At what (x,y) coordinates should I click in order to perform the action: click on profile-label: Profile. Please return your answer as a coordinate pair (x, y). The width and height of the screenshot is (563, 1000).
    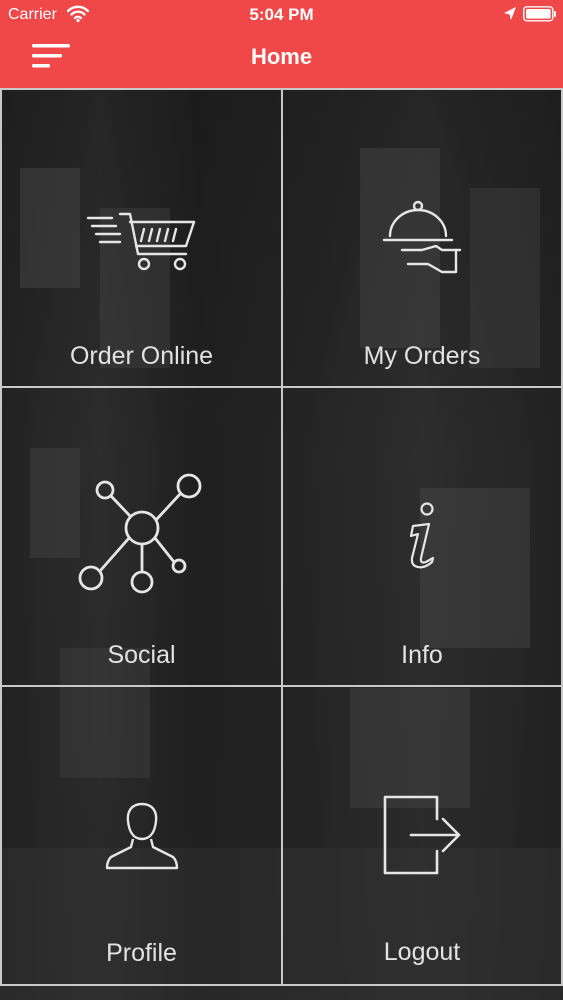
    Looking at the image, I should click on (141, 953).